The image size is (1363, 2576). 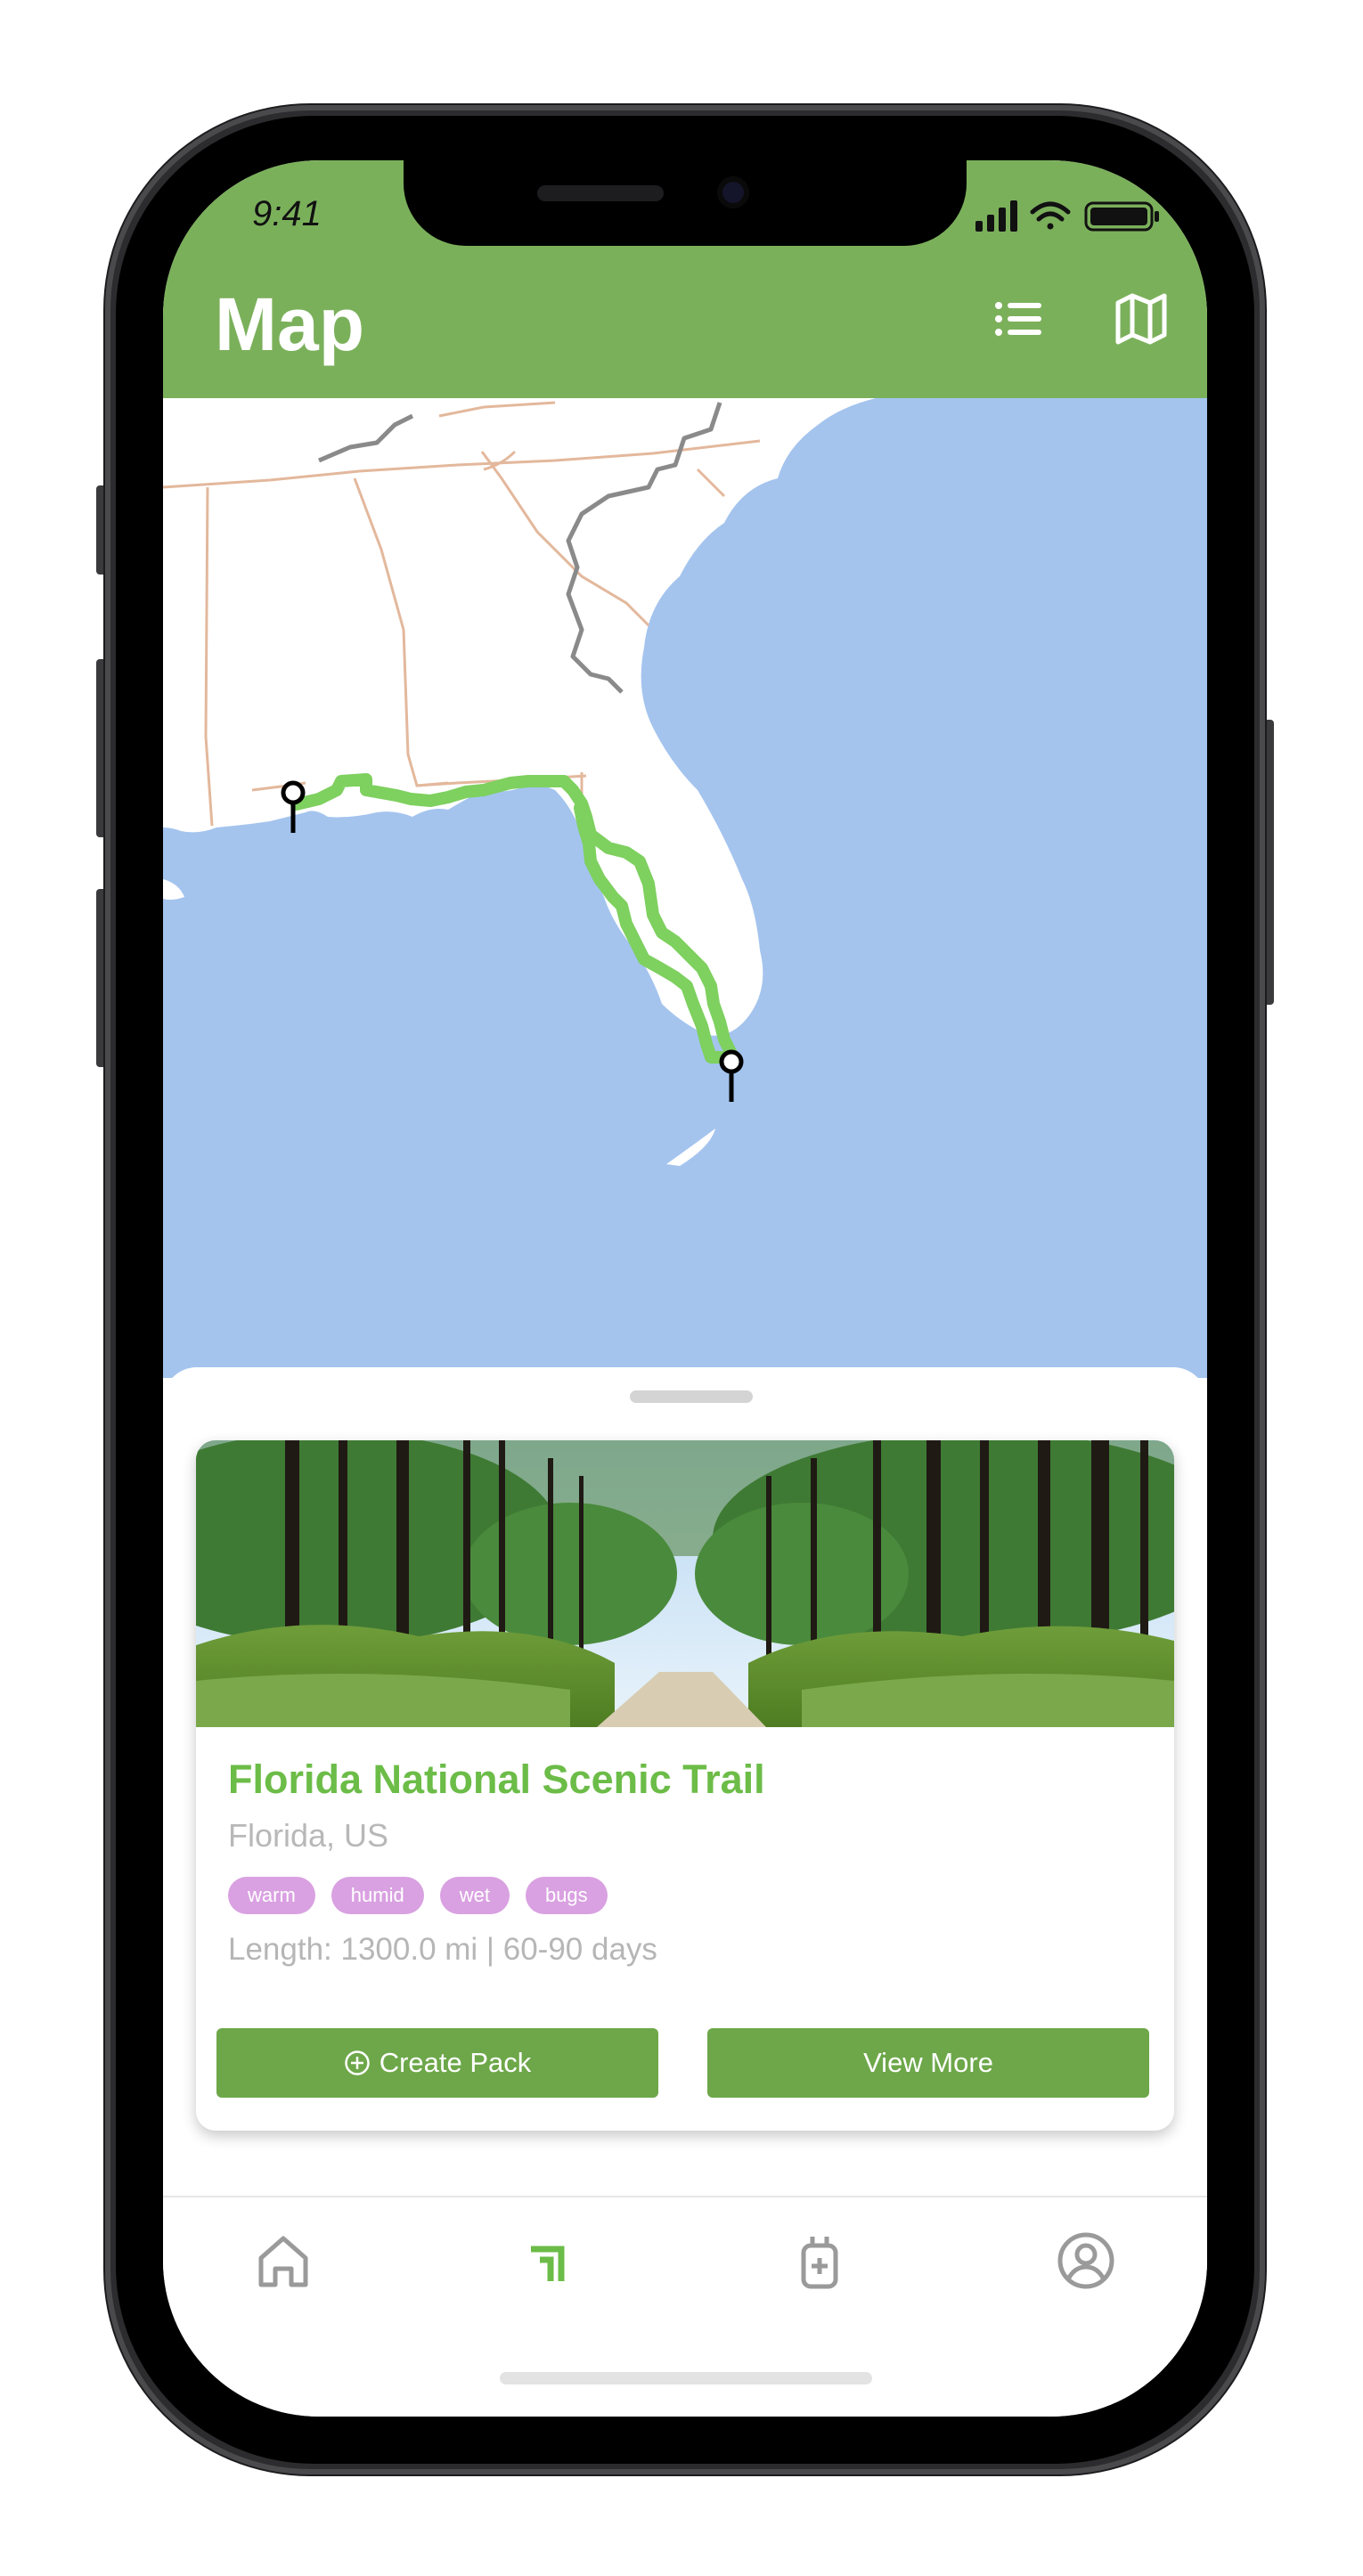 I want to click on tag-wet: wet, so click(x=475, y=1896).